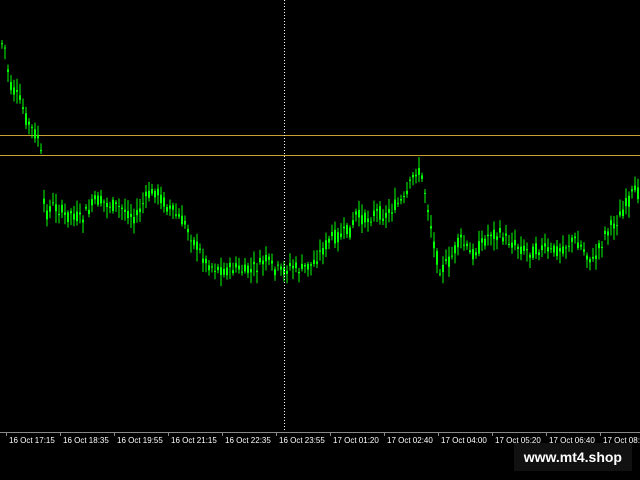 The width and height of the screenshot is (640, 480). I want to click on time-label: 17 Oct 01:20, so click(356, 440).